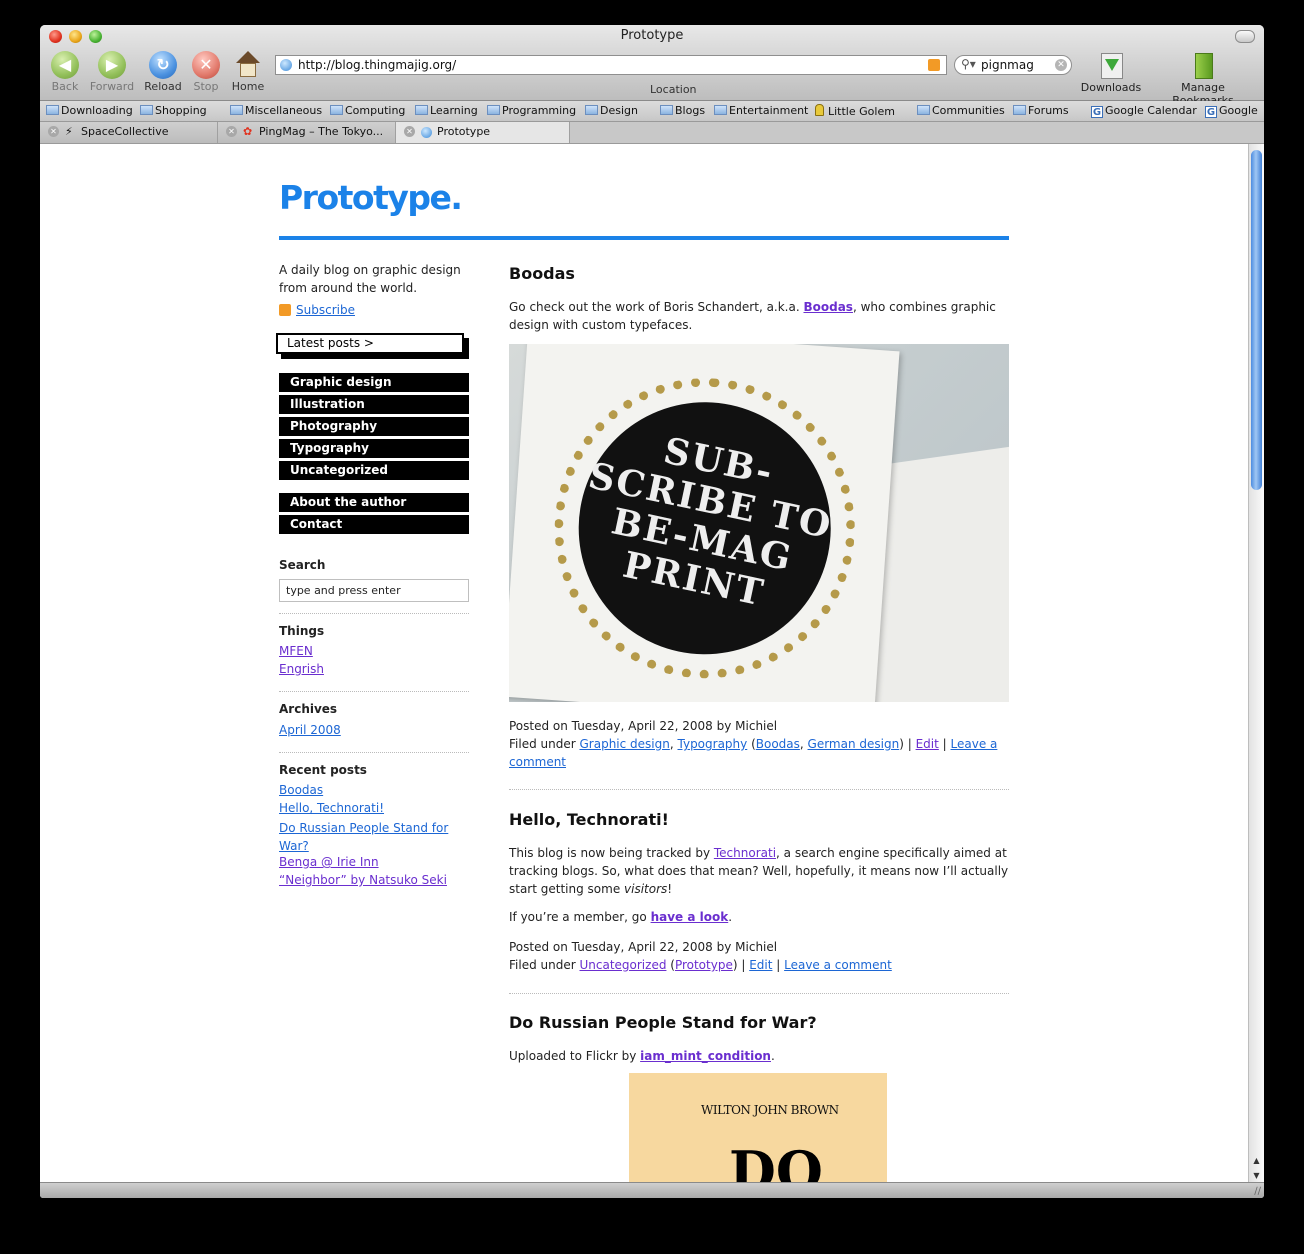 The width and height of the screenshot is (1304, 1254). What do you see at coordinates (374, 426) in the screenshot?
I see `category-photography: Photography` at bounding box center [374, 426].